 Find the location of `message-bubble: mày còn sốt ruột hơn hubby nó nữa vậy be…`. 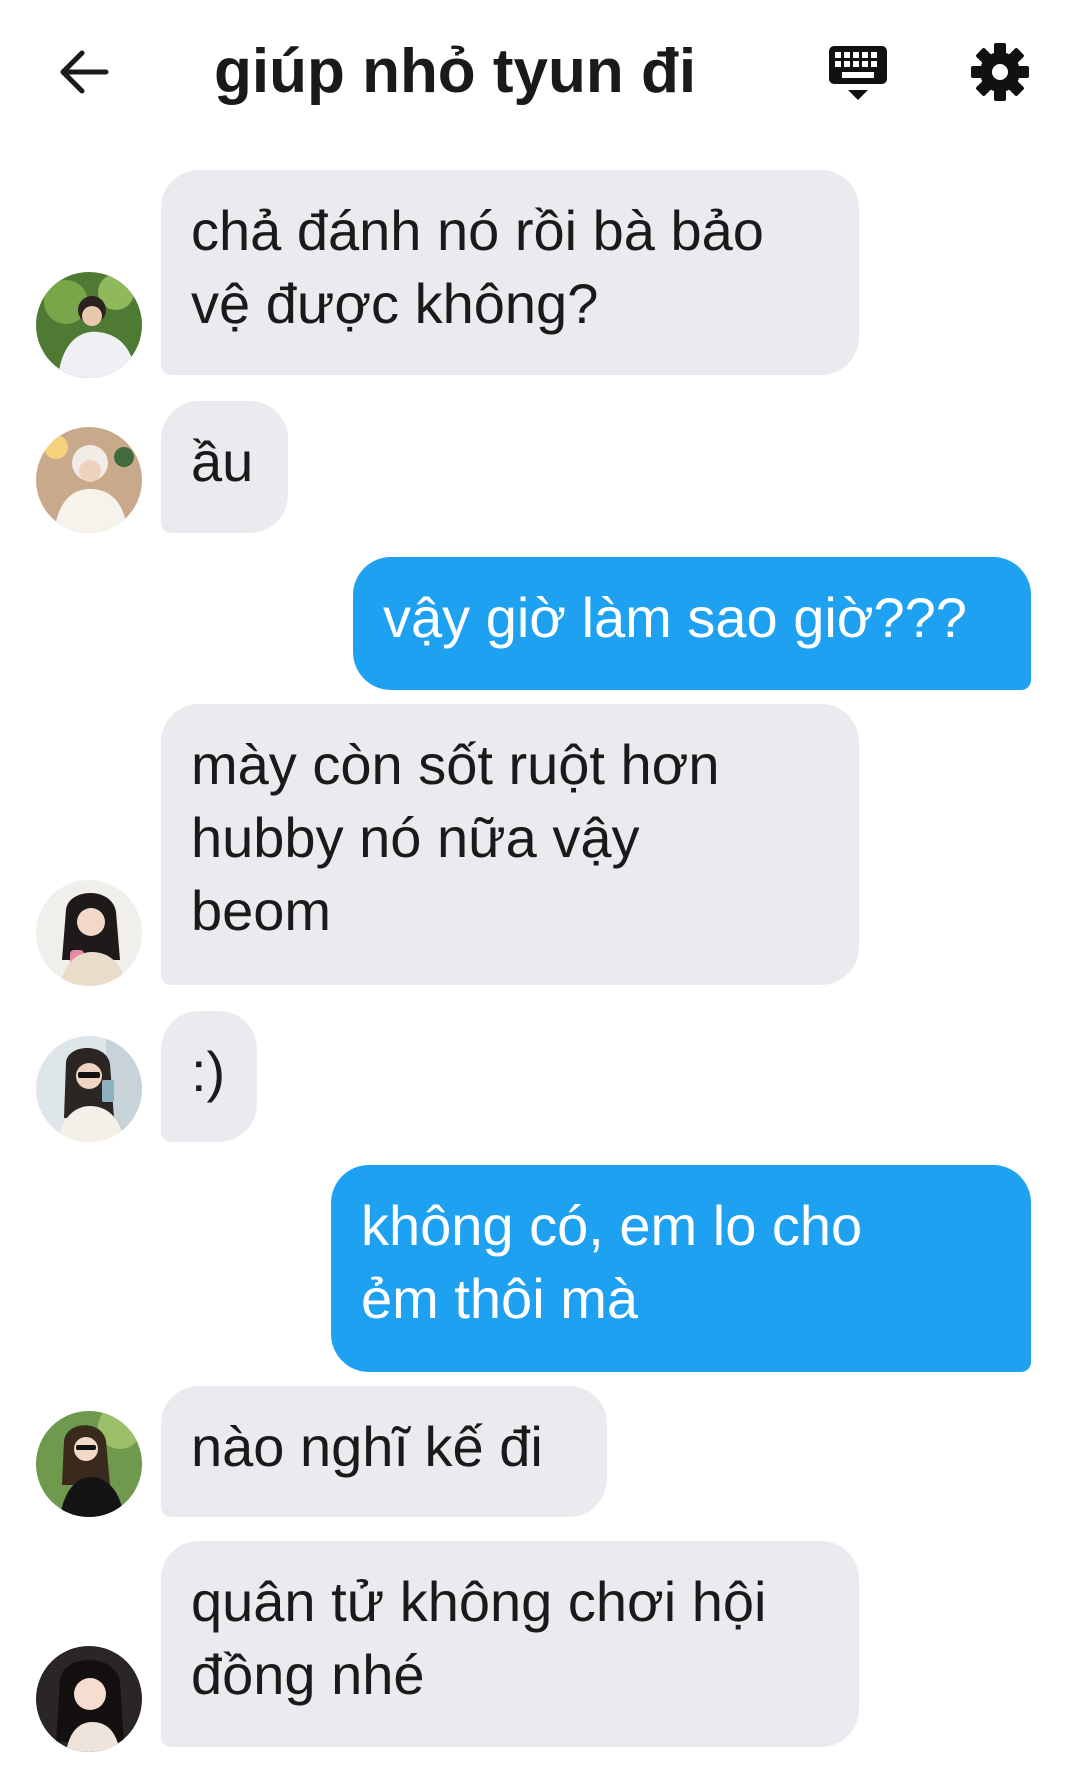

message-bubble: mày còn sốt ruột hơn hubby nó nữa vậy be… is located at coordinates (510, 844).